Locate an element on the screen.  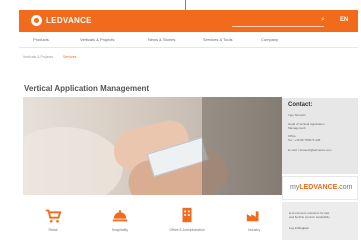
contact-phone: Tel.: +49 89 780673 136 is located at coordinates (304, 140).